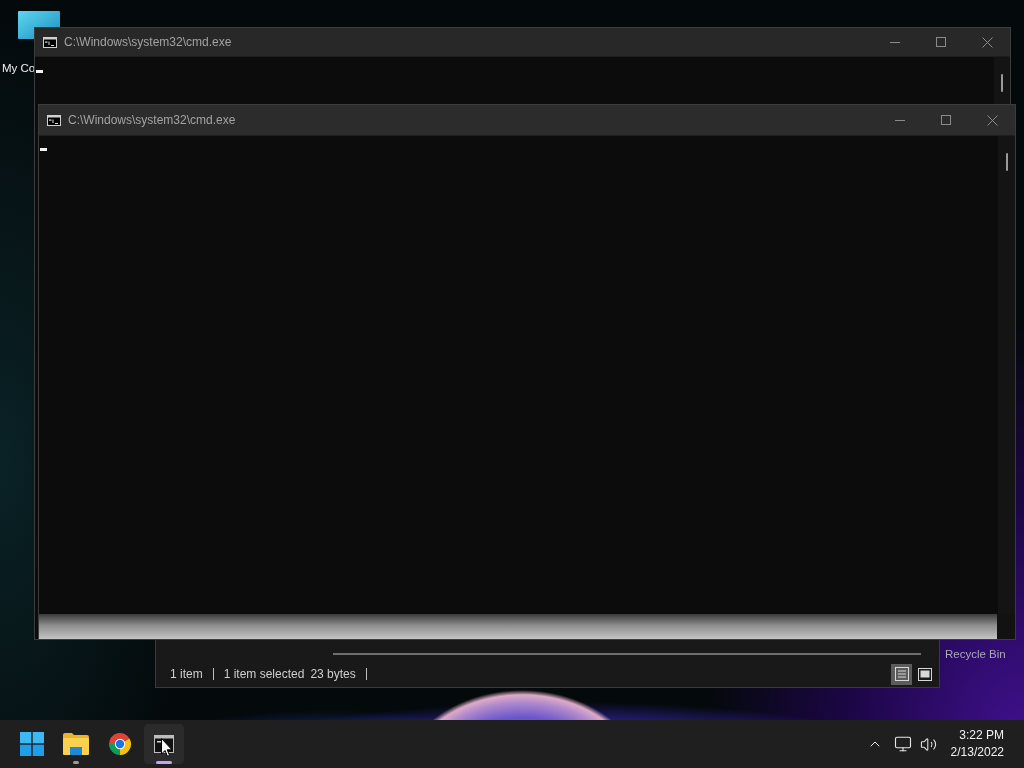 The image size is (1024, 768). Describe the element at coordinates (981, 744) in the screenshot. I see `clock: 3:22 PM 2/13/2022` at that location.